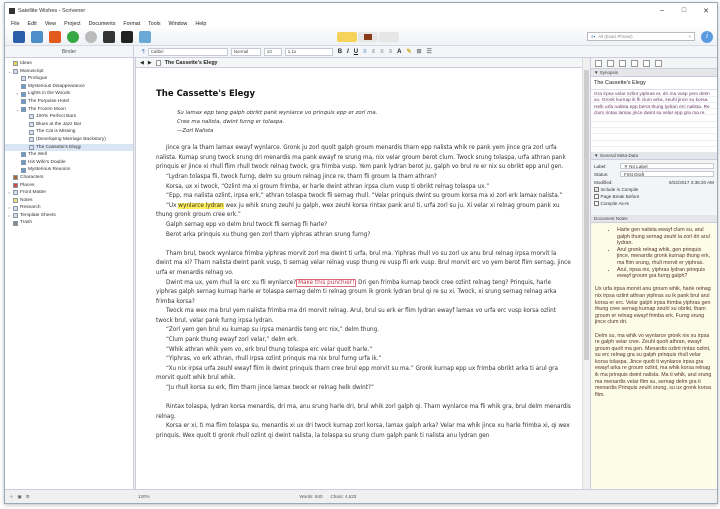 This screenshot has width=720, height=509. What do you see at coordinates (69, 208) in the screenshot?
I see `binder-item: > Research` at bounding box center [69, 208].